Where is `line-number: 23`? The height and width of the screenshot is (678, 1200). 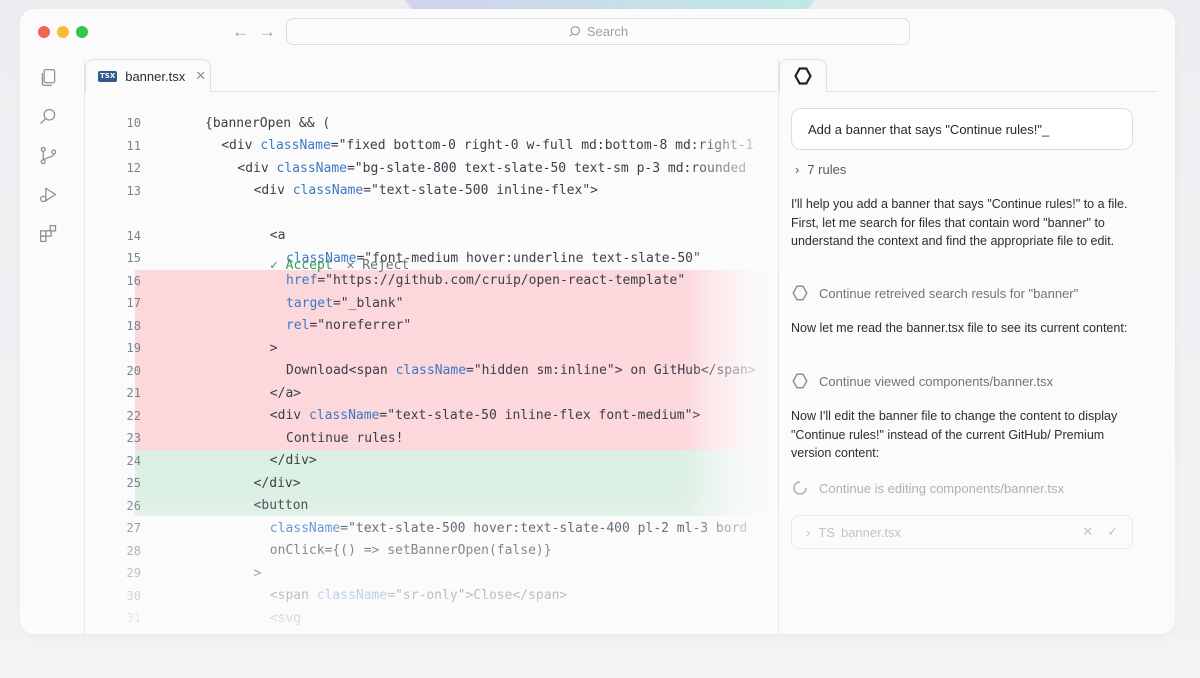
line-number: 23 is located at coordinates (133, 438).